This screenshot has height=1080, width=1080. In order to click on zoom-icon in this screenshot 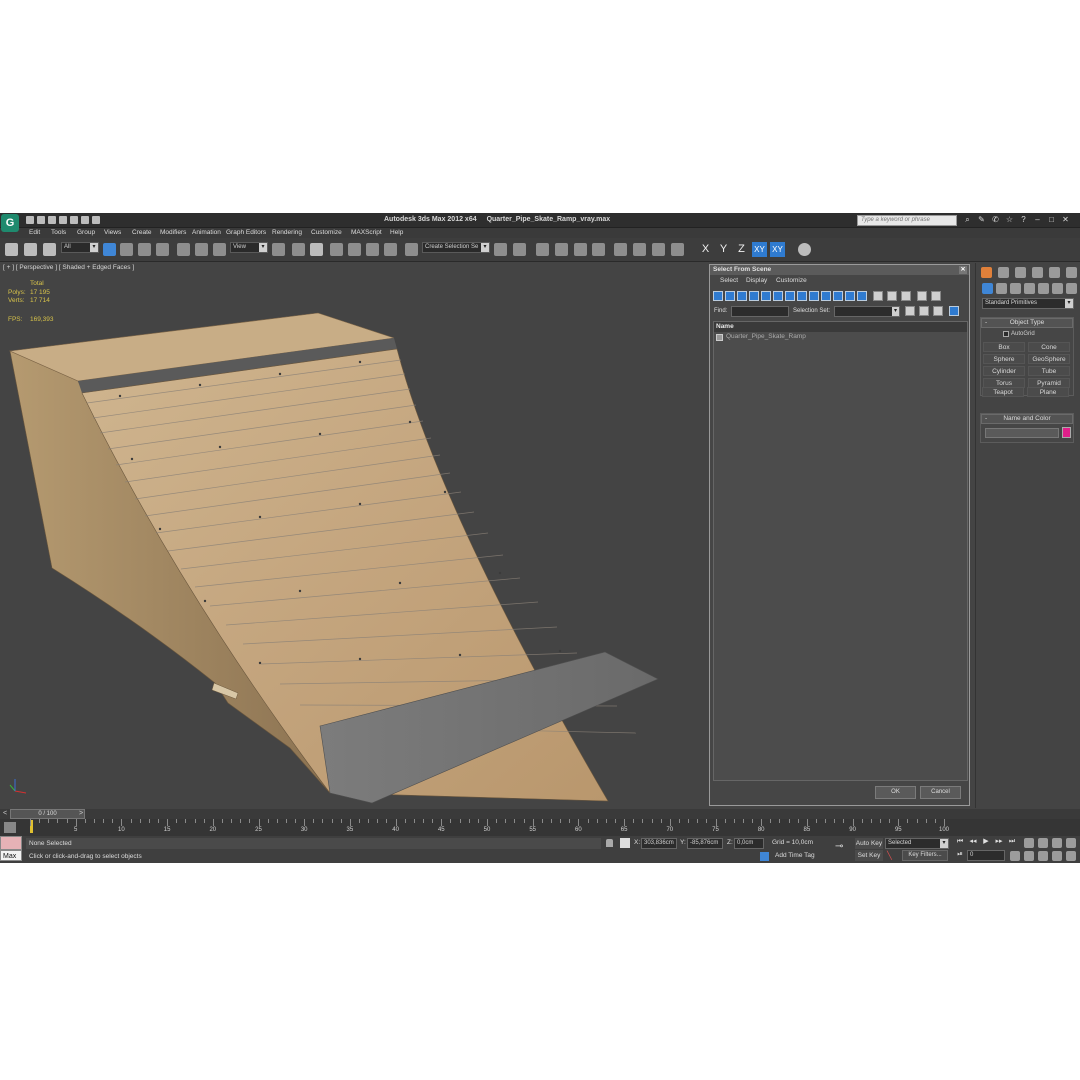, I will do `click(1029, 843)`.